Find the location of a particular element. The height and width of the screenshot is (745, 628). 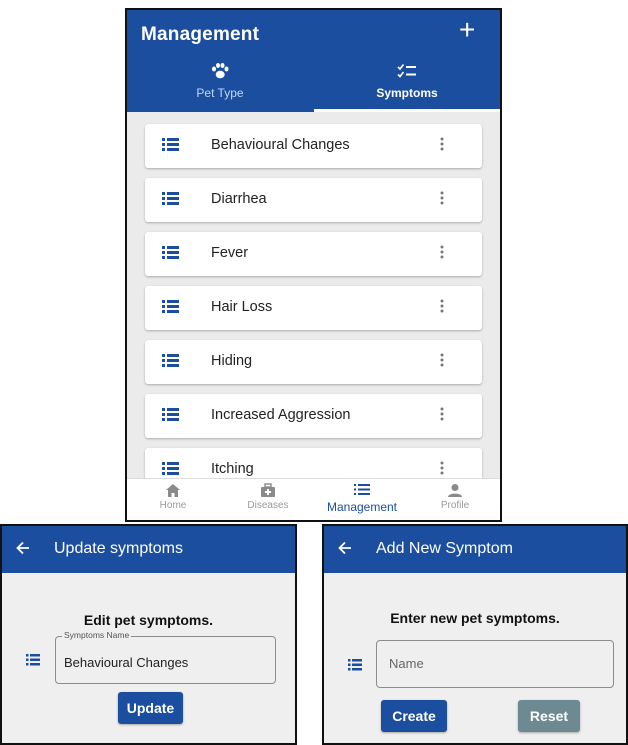

symptom-label: Increased Aggression is located at coordinates (281, 415).